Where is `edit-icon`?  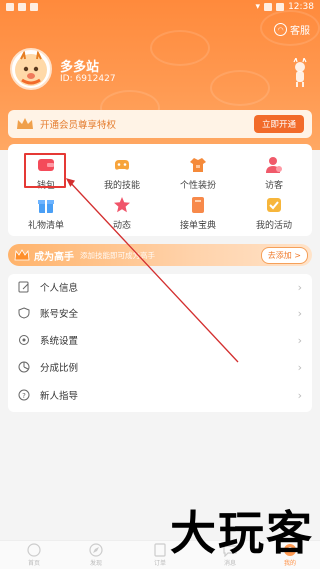 edit-icon is located at coordinates (23, 287).